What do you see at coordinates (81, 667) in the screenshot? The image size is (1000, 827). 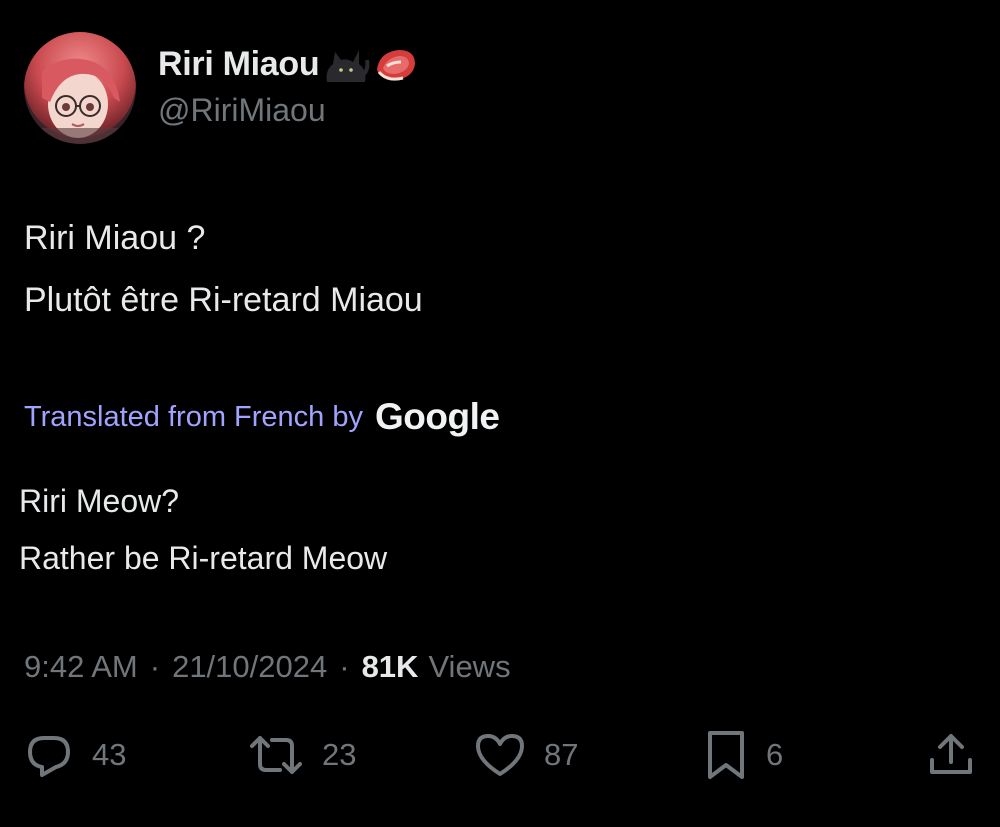 I see `tweet-time: 9:42 AM` at bounding box center [81, 667].